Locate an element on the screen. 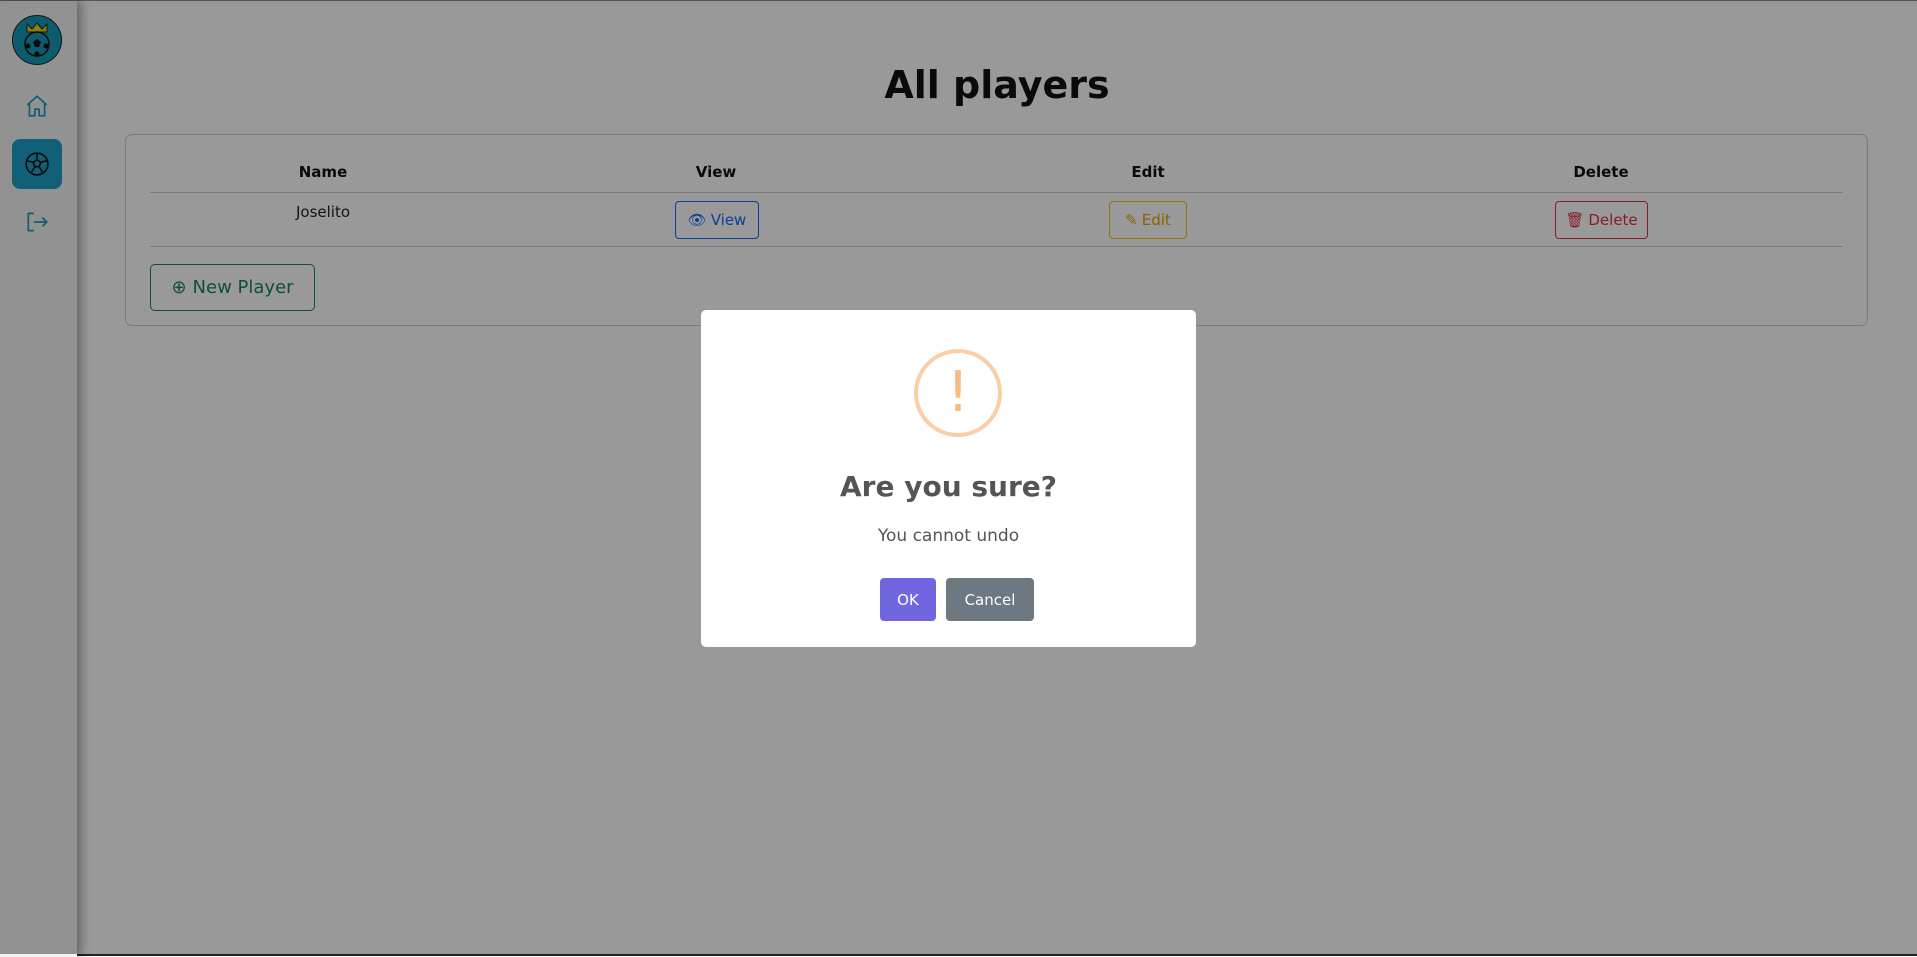  cancel-button: Cancel is located at coordinates (990, 599).